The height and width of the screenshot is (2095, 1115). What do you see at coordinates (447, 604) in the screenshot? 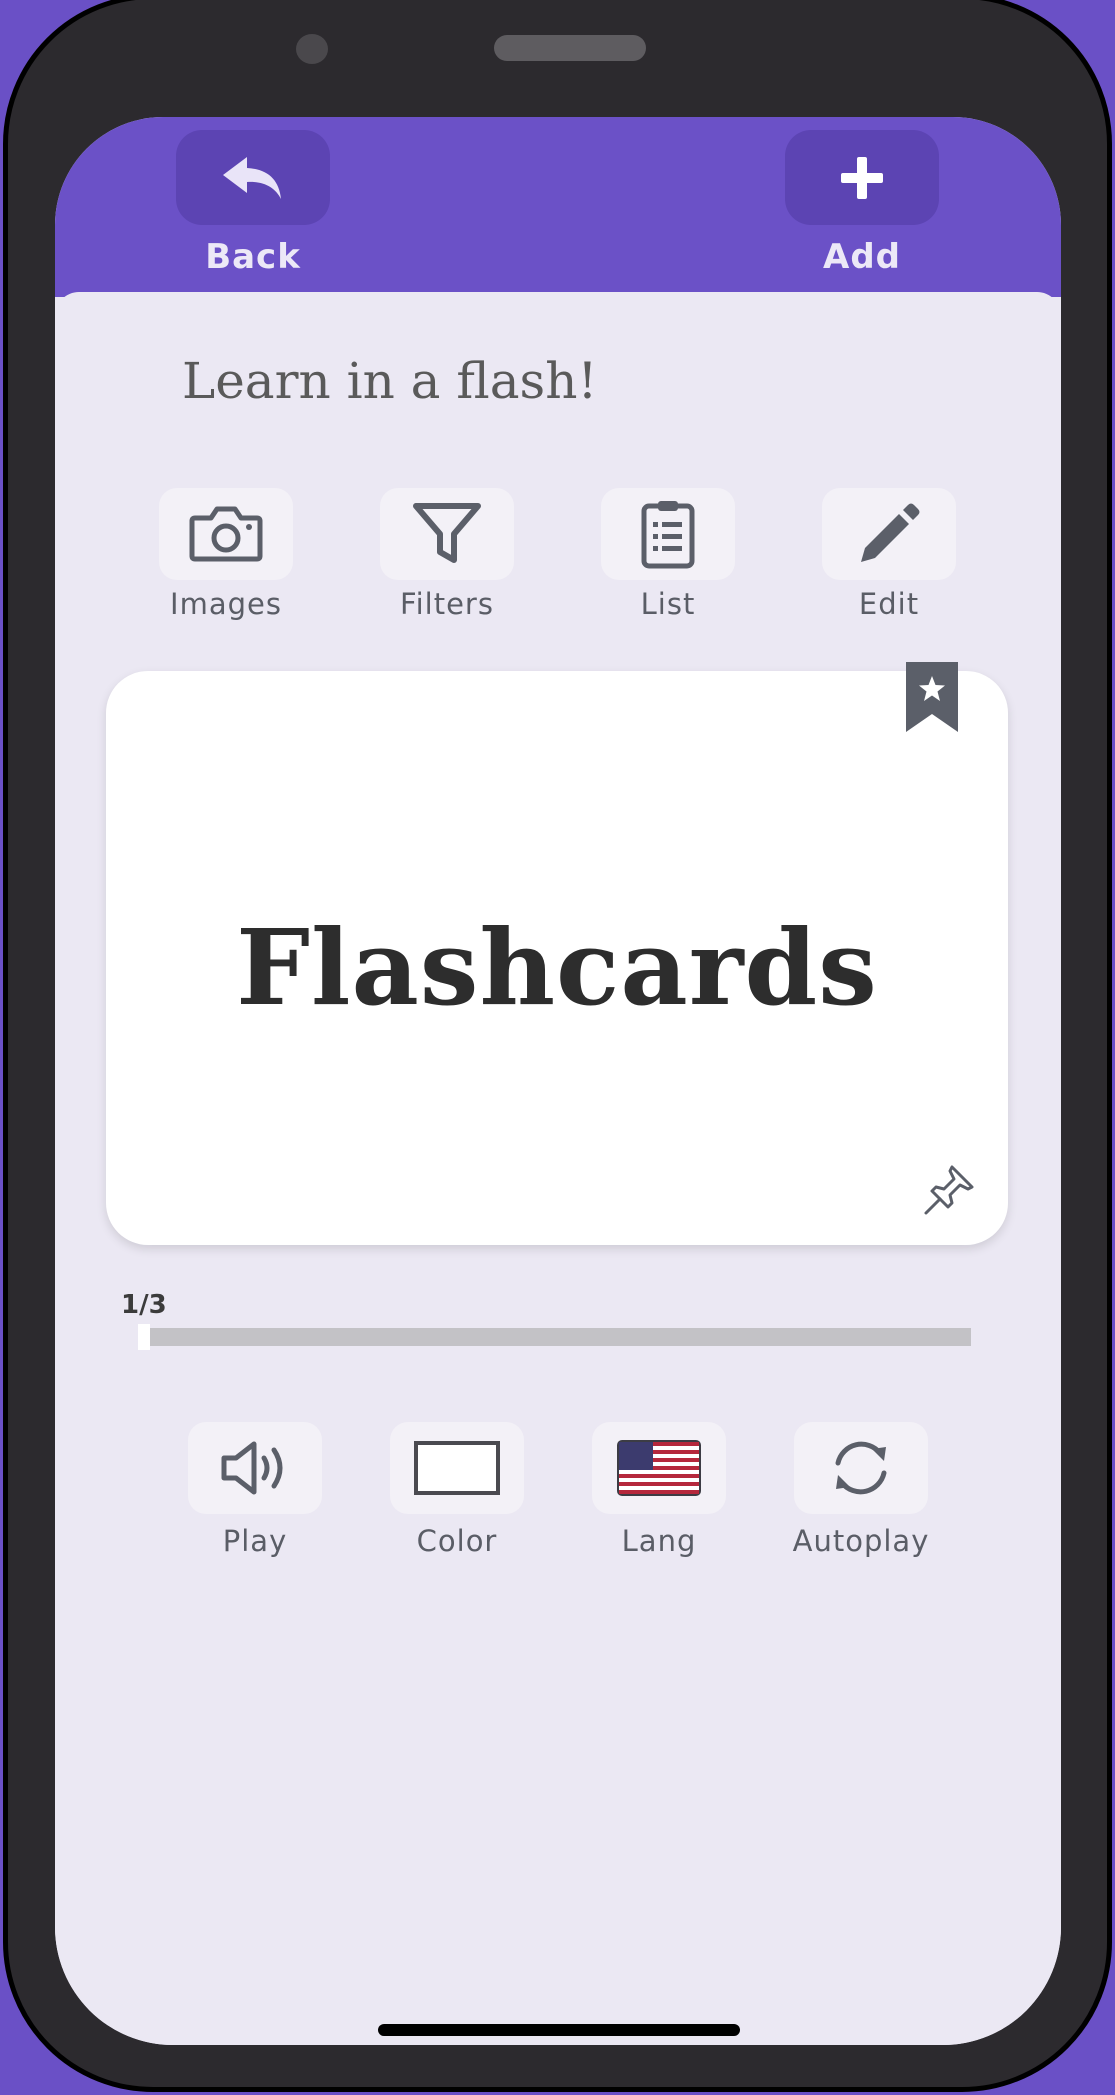
I see `filters-label: Filters` at bounding box center [447, 604].